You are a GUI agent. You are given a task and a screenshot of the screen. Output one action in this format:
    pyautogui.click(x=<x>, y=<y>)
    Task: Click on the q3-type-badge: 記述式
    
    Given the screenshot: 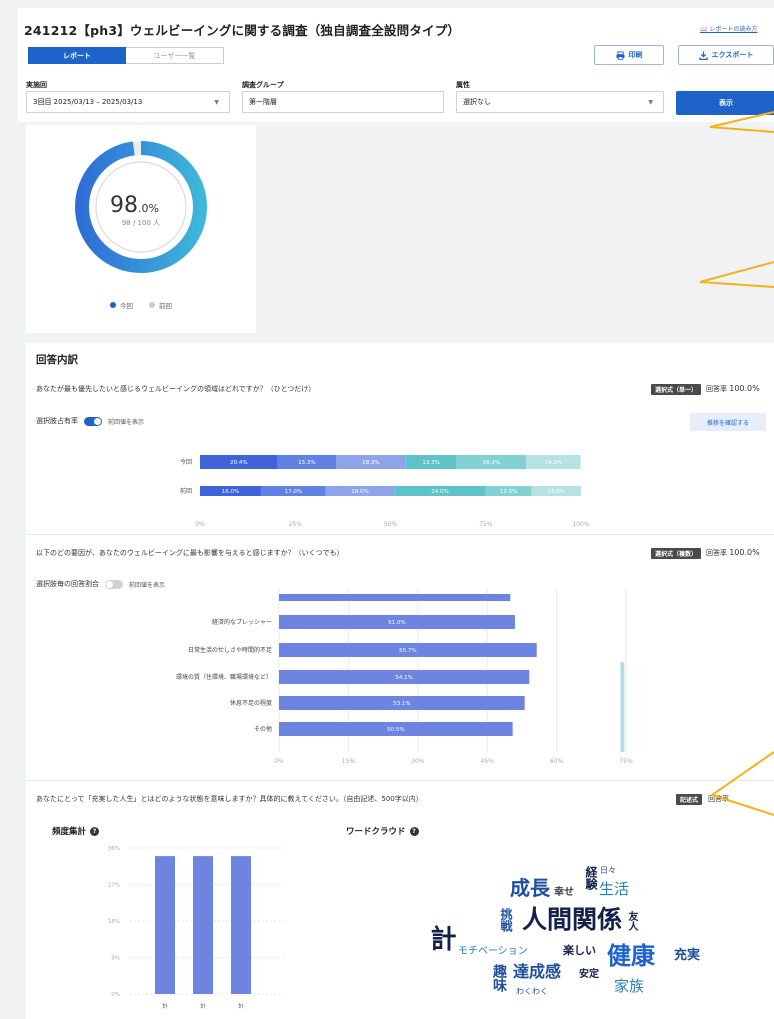 What is the action you would take?
    pyautogui.click(x=689, y=799)
    